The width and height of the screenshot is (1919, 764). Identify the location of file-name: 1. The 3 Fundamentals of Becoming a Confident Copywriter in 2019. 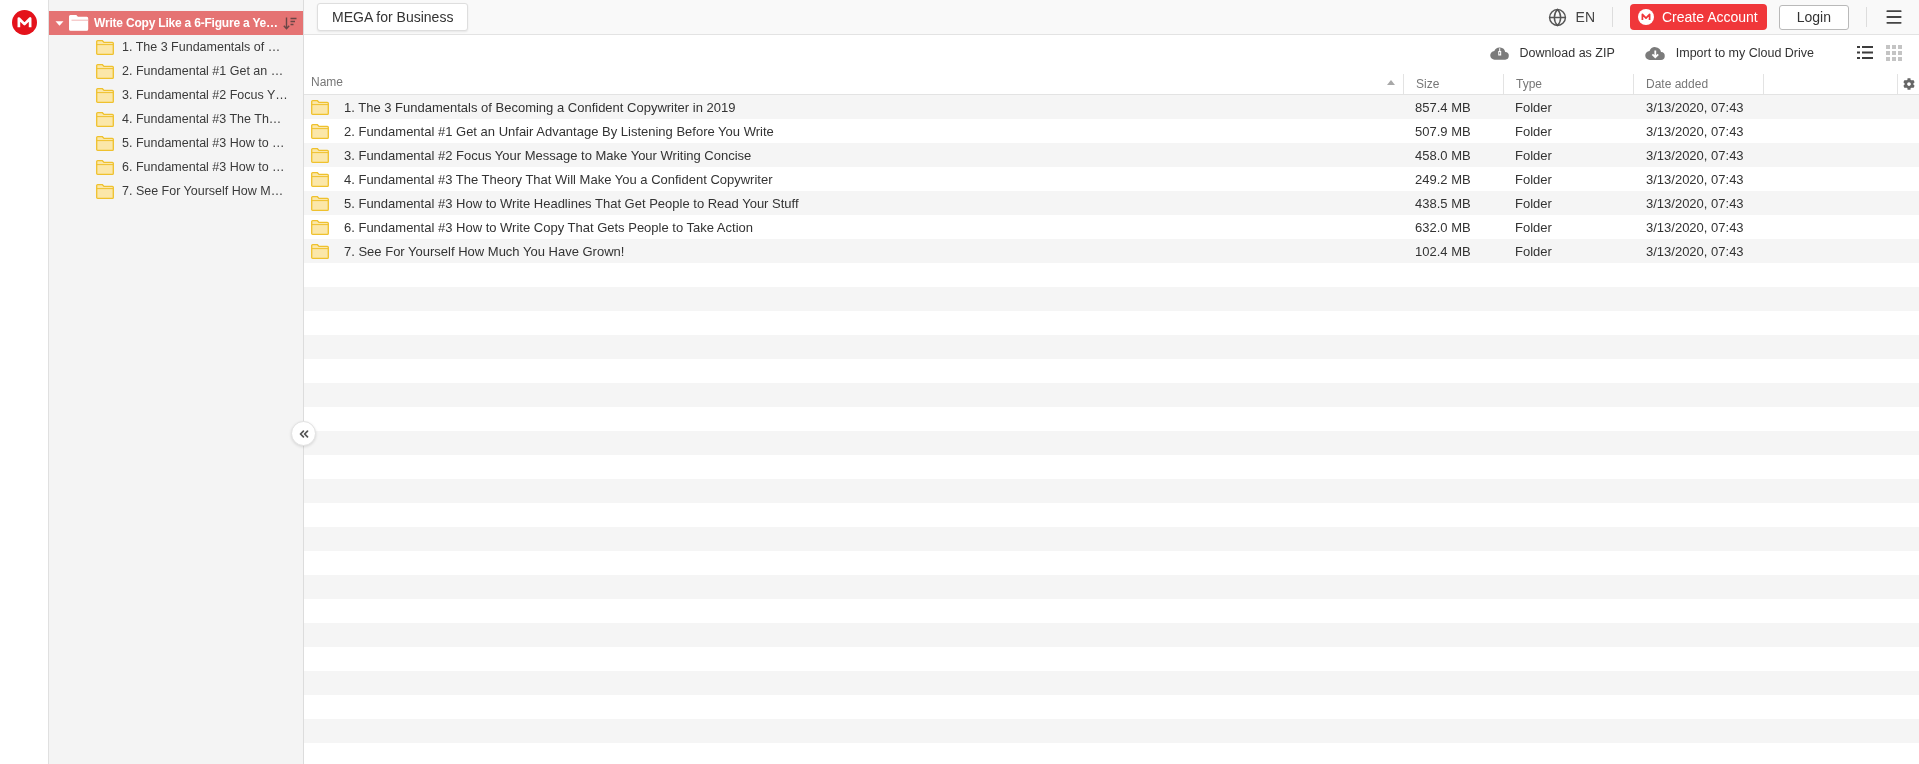
(540, 107).